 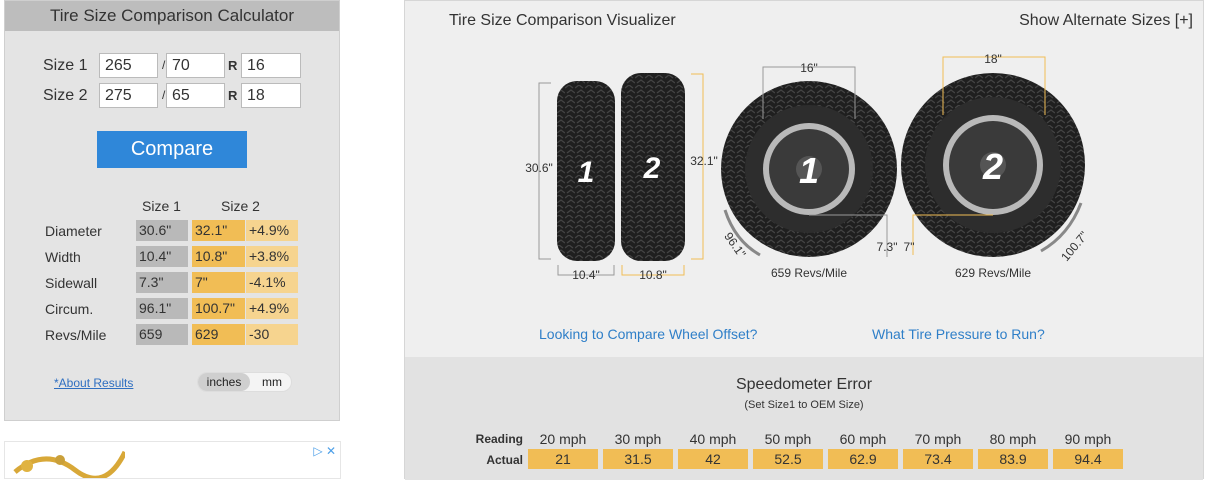 What do you see at coordinates (958, 334) in the screenshot?
I see `tire-pressure-link: What Tire Pressure to Run?` at bounding box center [958, 334].